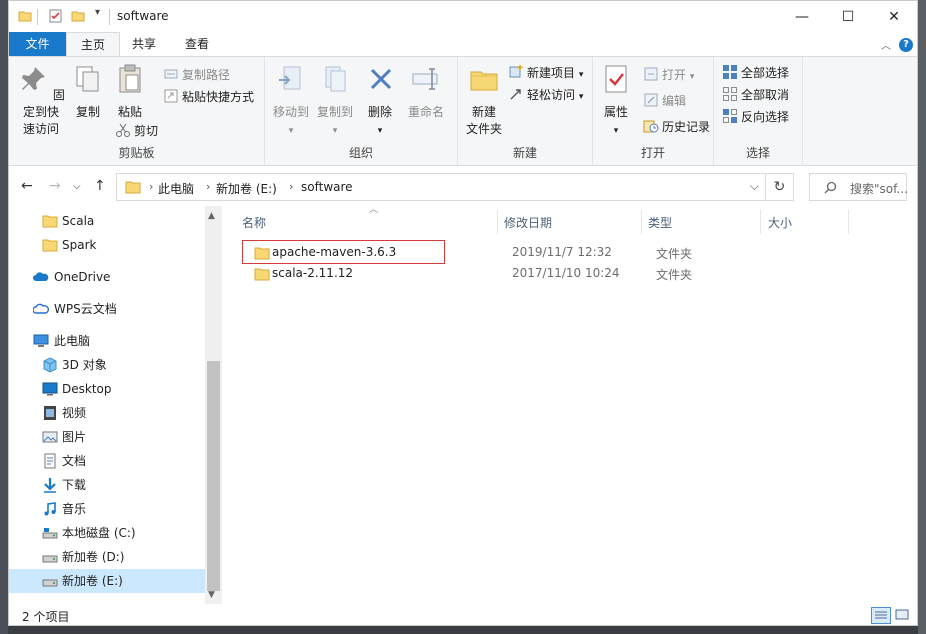 This screenshot has height=634, width=926. I want to click on group-label-new: 新建, so click(524, 153).